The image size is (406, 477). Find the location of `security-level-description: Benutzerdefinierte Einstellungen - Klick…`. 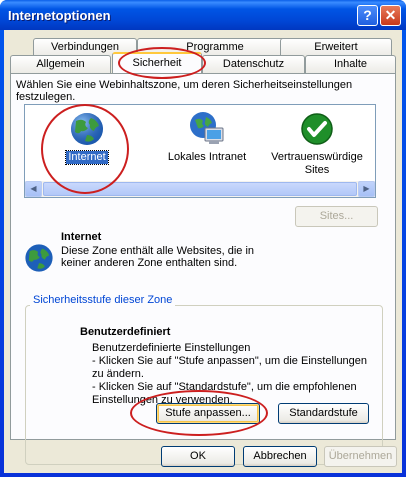

security-level-description: Benutzerdefinierte Einstellungen - Klick… is located at coordinates (234, 374).